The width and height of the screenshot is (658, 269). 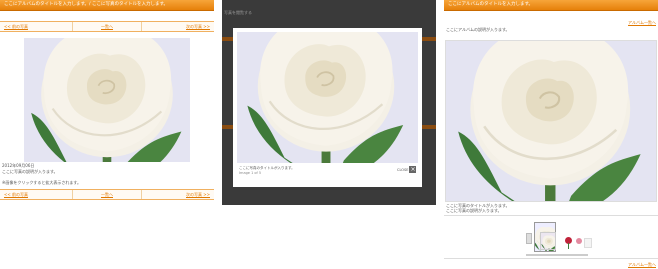 I want to click on close-label: CLOSE, so click(x=403, y=169).